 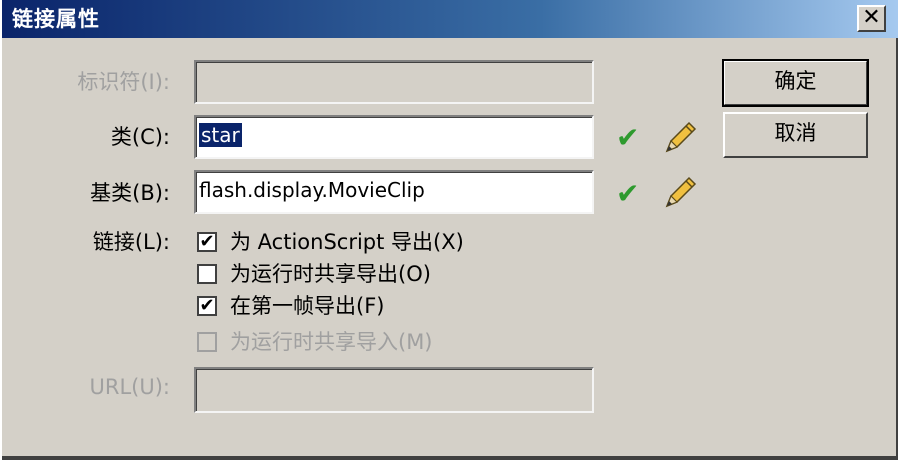 What do you see at coordinates (131, 242) in the screenshot?
I see `linkage-label: 链接(L):` at bounding box center [131, 242].